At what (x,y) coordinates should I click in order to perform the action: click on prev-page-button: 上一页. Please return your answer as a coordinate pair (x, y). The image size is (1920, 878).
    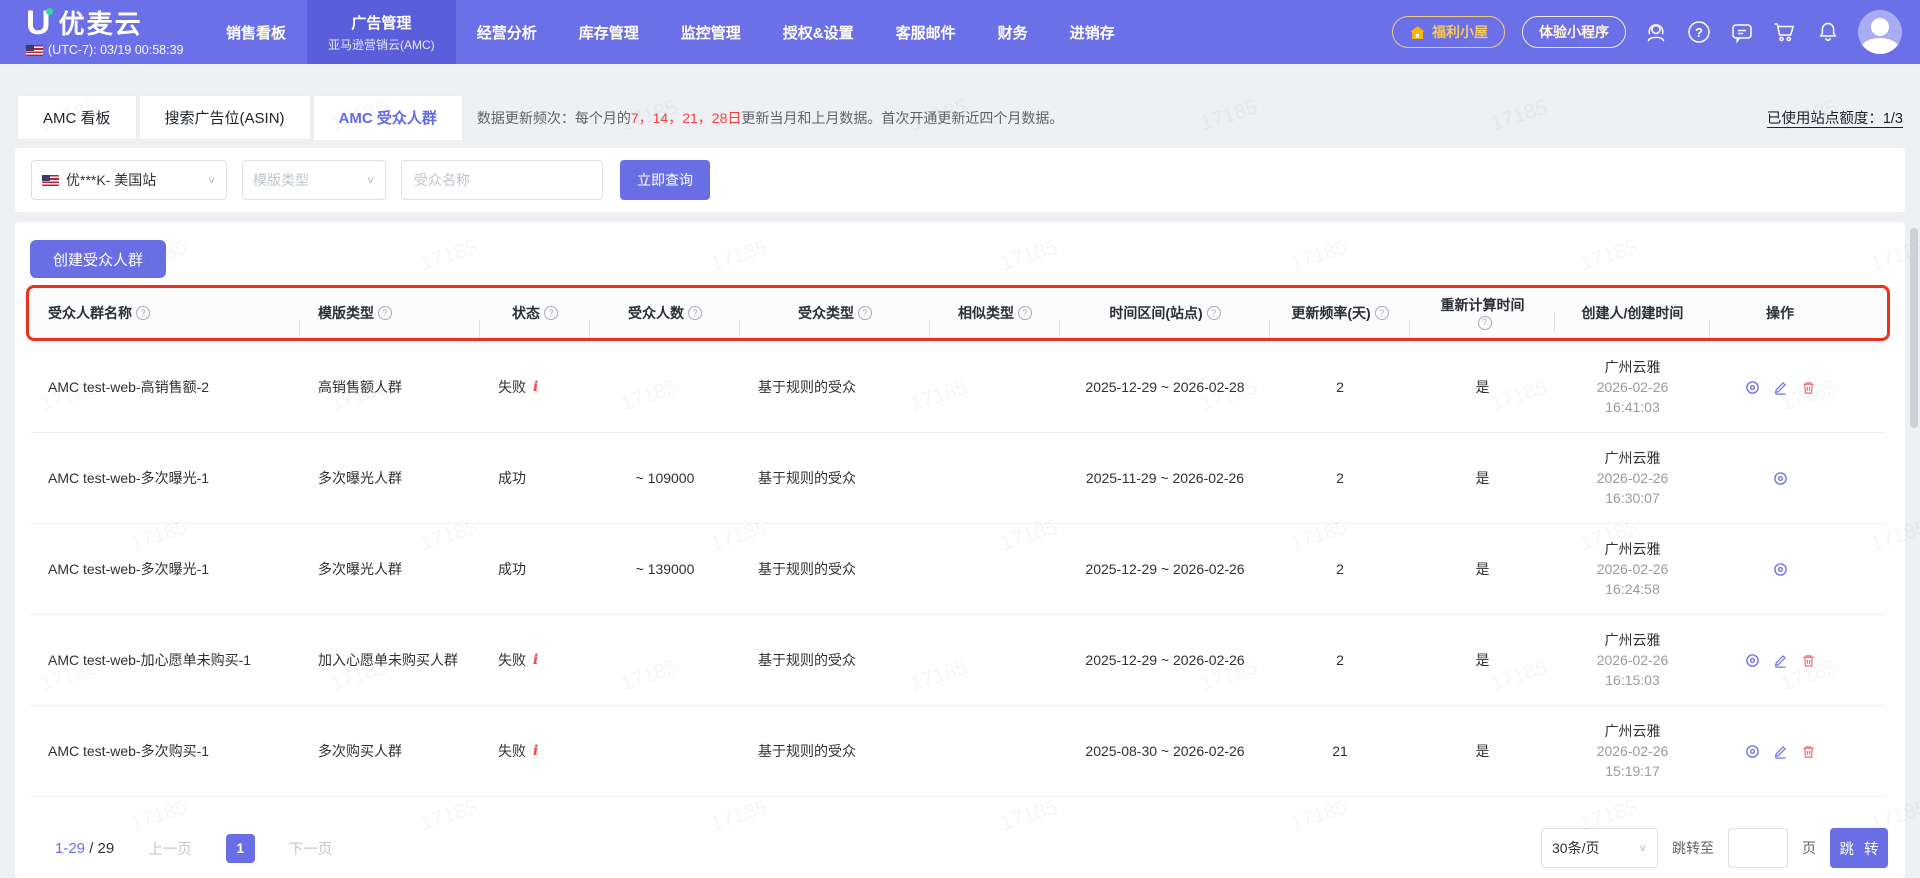
    Looking at the image, I should click on (170, 848).